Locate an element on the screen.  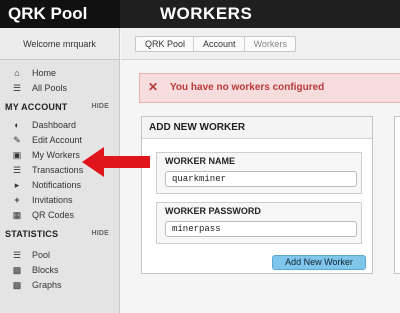
error-alert: ✕ You have no workers configured is located at coordinates (269, 88).